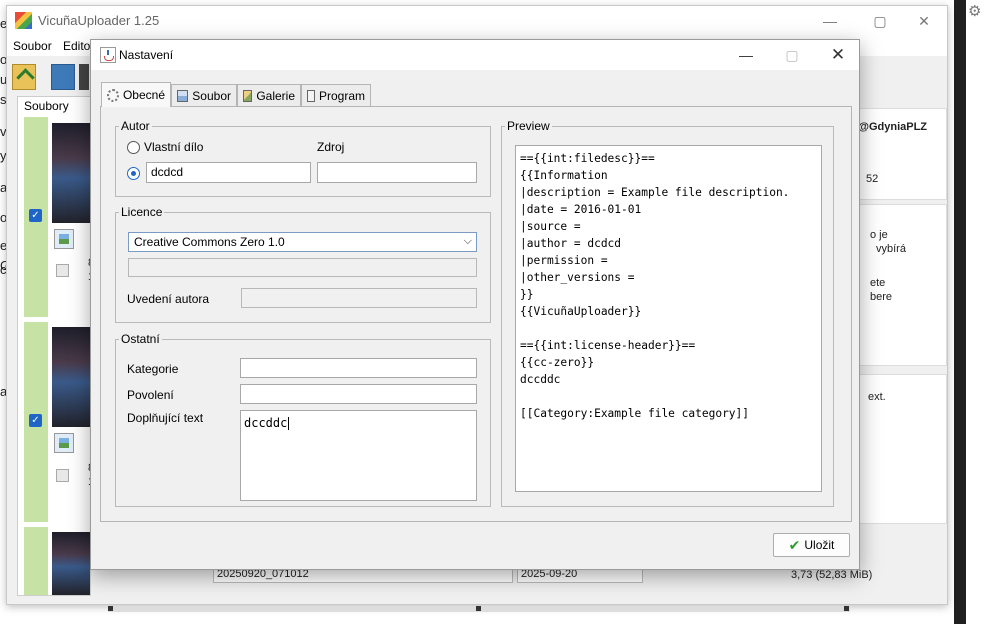 The width and height of the screenshot is (985, 624). I want to click on save-button: ✔ Uložit, so click(811, 545).